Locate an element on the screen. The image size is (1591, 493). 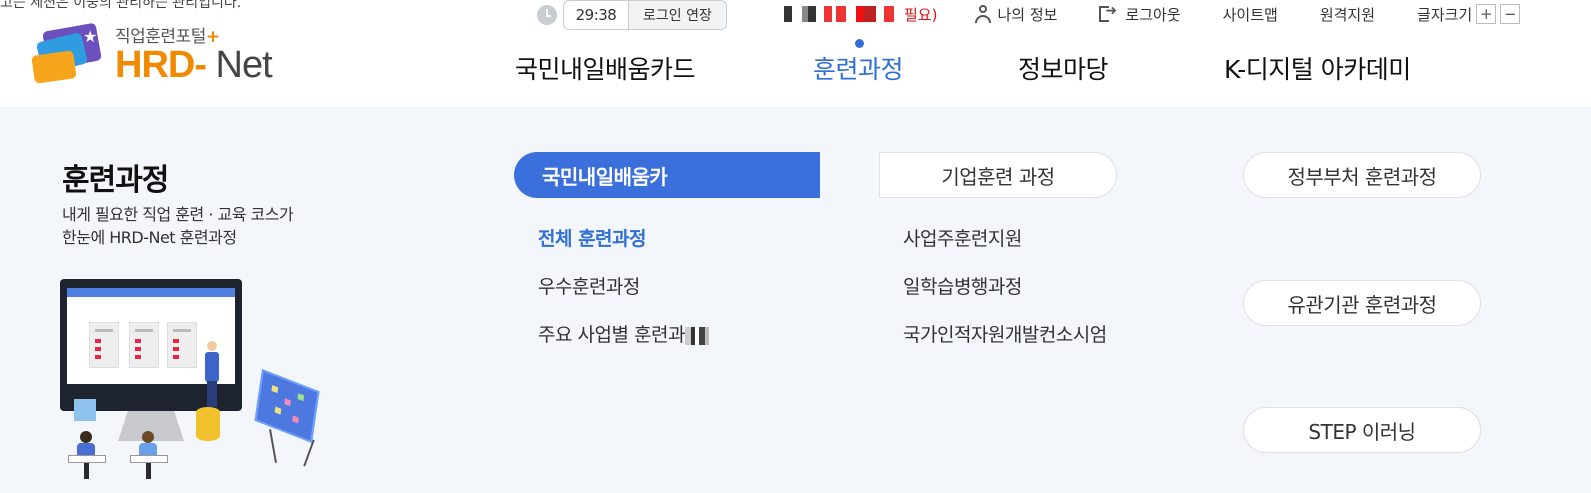
panel-desc-line1: 내게 필요한 직업 훈련 · 교육 코스가 is located at coordinates (178, 214).